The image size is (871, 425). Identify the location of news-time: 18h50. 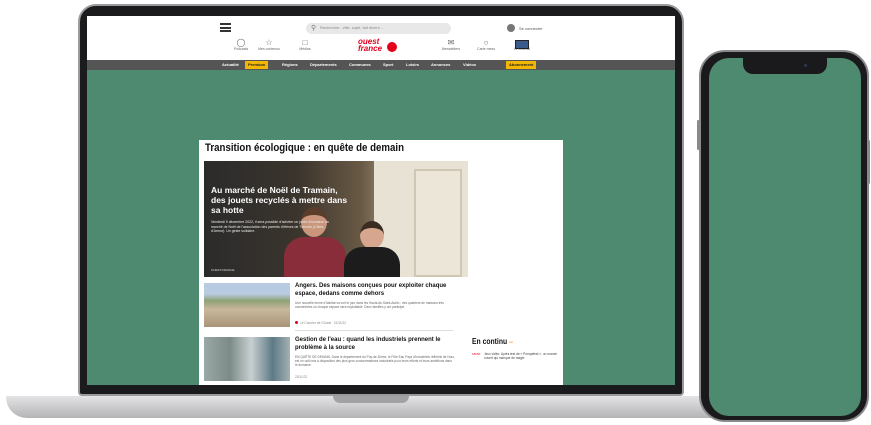
(476, 354).